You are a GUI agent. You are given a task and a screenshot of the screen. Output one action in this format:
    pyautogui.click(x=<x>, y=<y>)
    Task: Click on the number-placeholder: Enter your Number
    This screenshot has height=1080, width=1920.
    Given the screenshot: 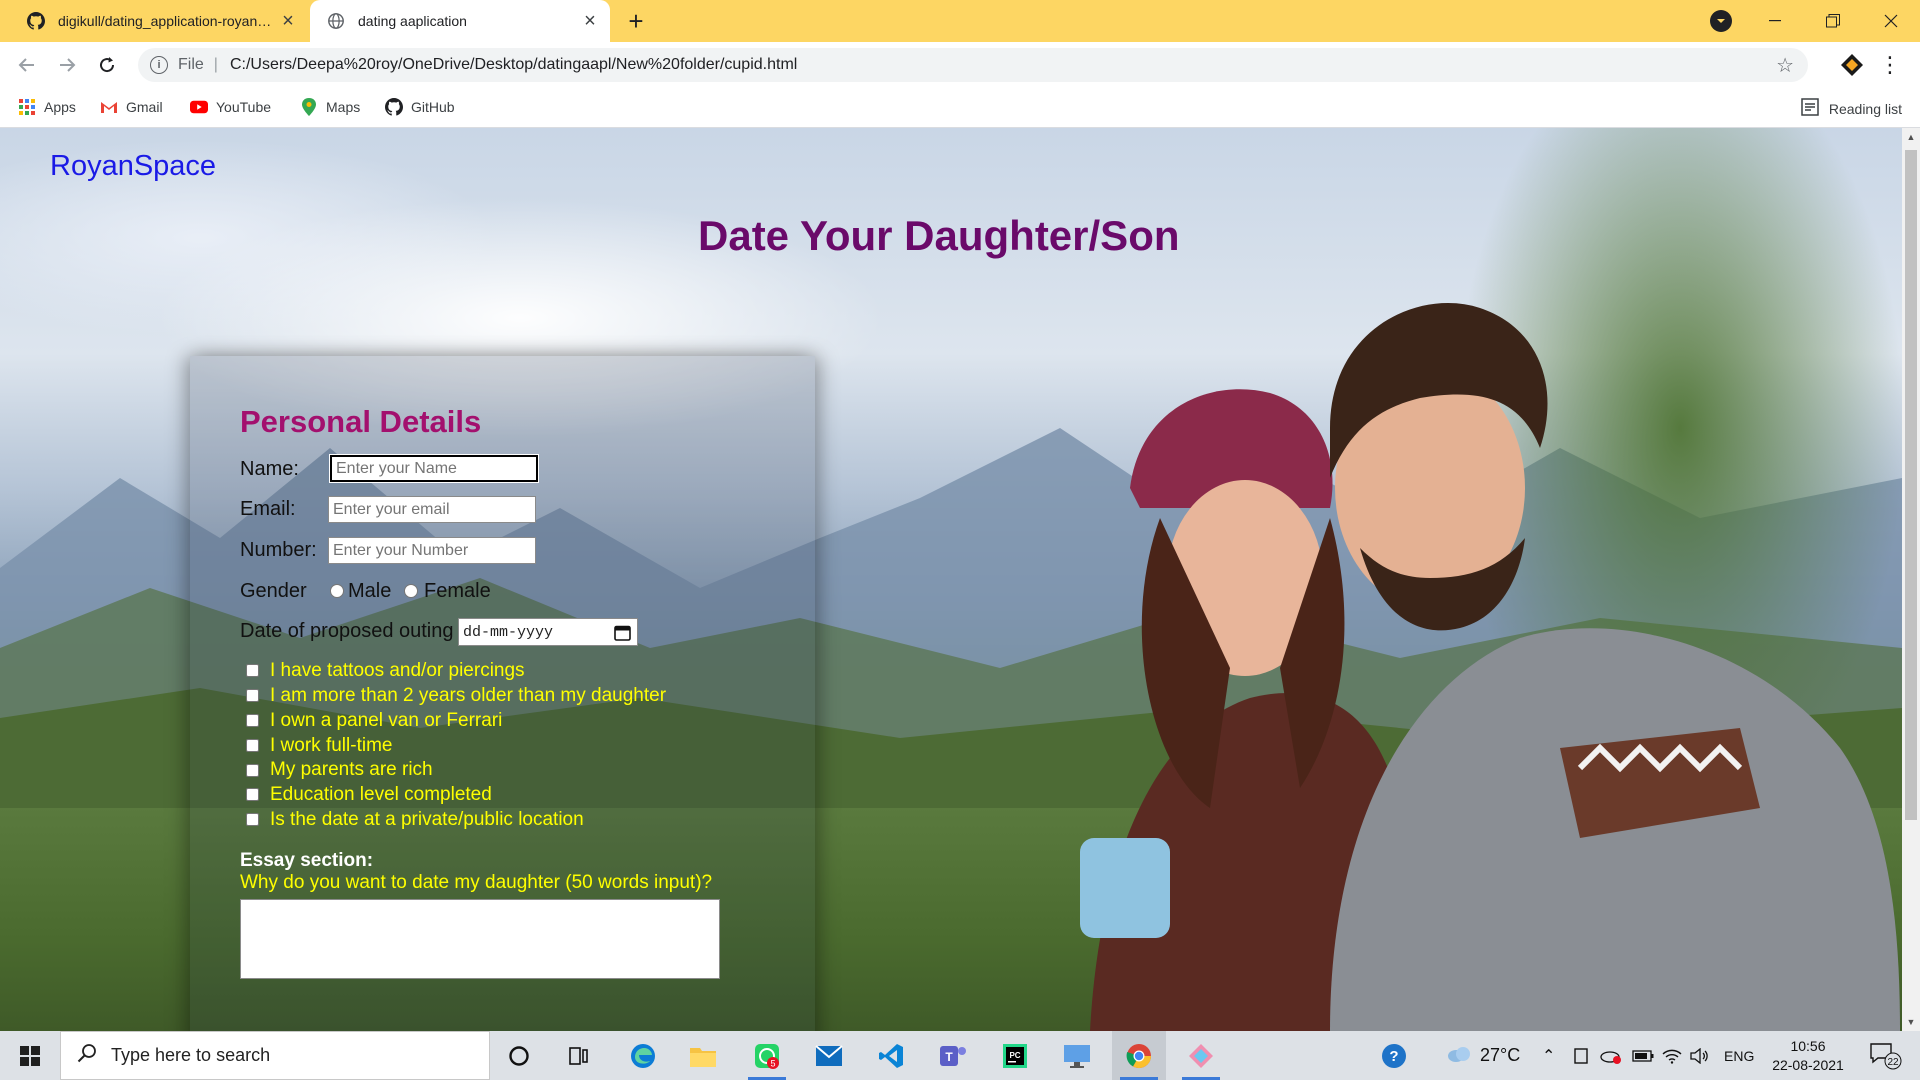 What is the action you would take?
    pyautogui.click(x=401, y=550)
    